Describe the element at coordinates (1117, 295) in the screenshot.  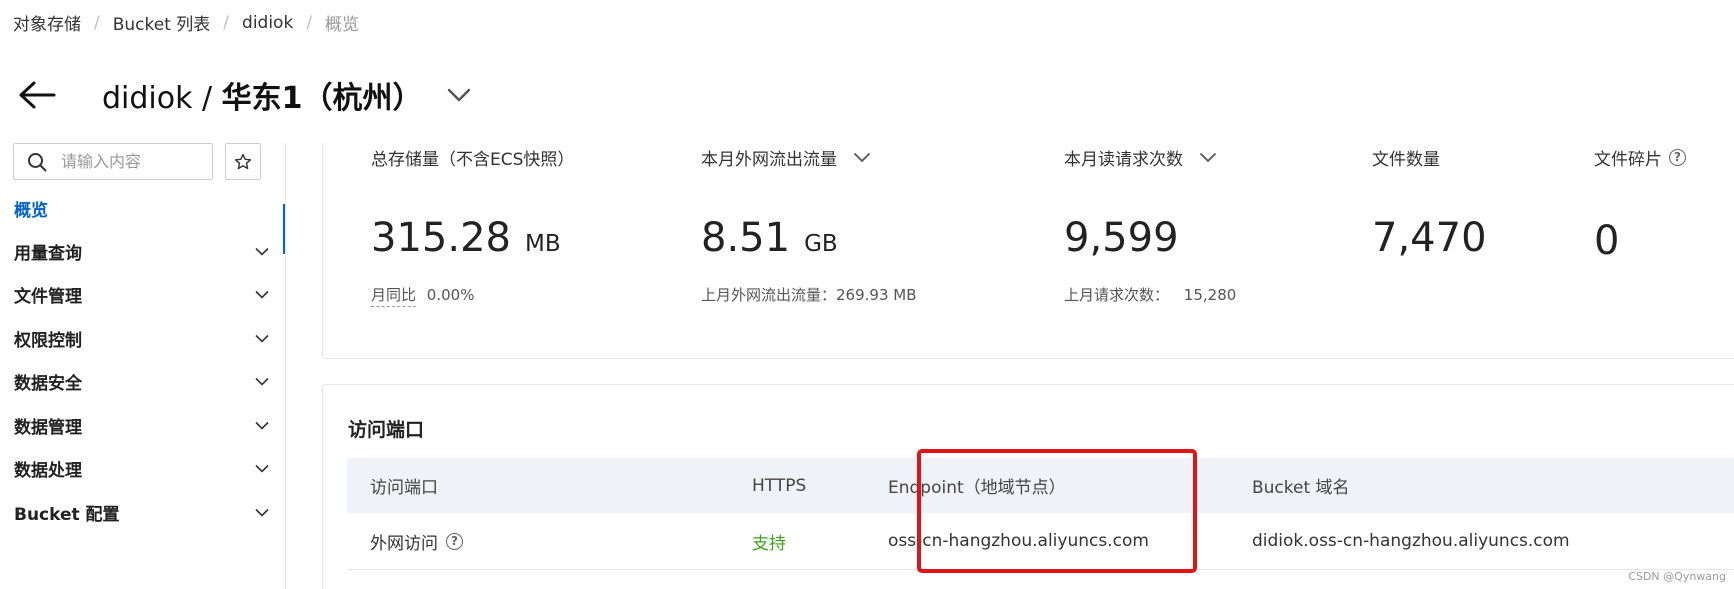
I see `last-month-requests-label: 上月请求次数：` at that location.